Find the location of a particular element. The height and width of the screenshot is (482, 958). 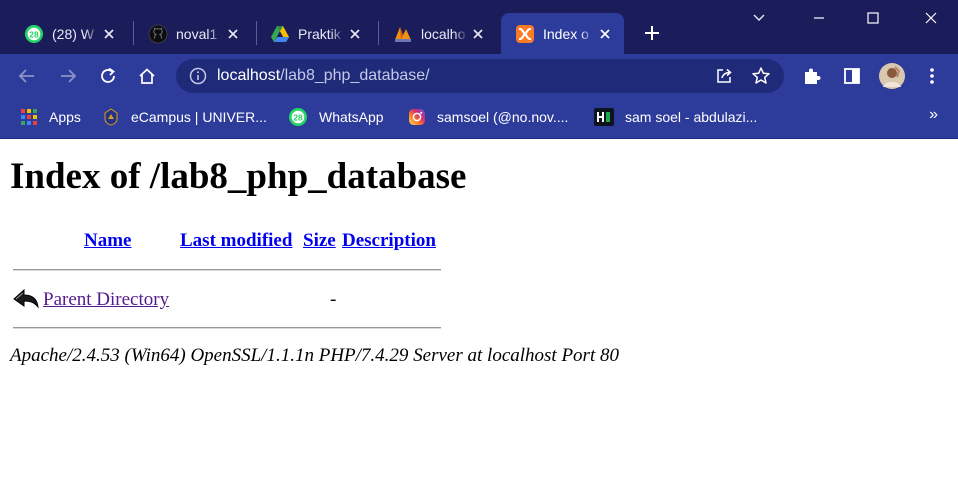

column-header-last-modified: Last modified is located at coordinates (236, 241).